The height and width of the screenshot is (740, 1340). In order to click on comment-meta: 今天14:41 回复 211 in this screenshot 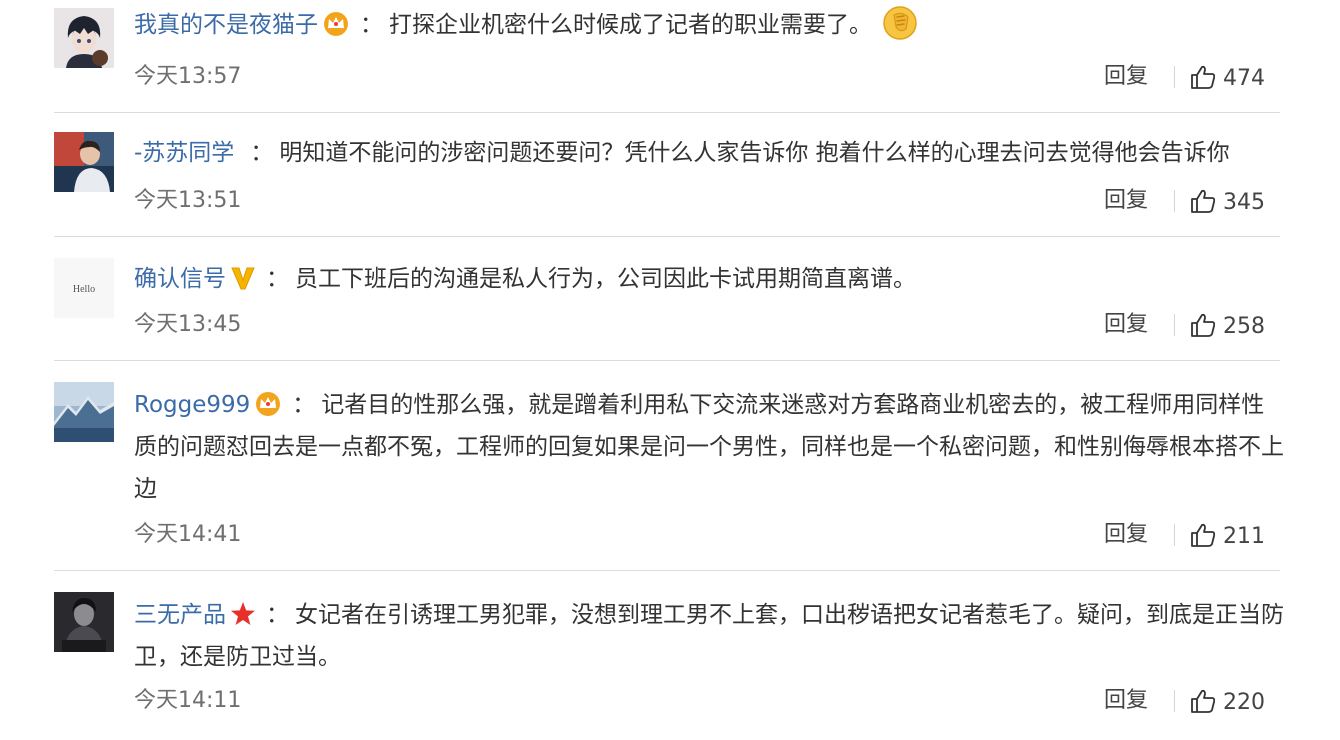, I will do `click(709, 535)`.